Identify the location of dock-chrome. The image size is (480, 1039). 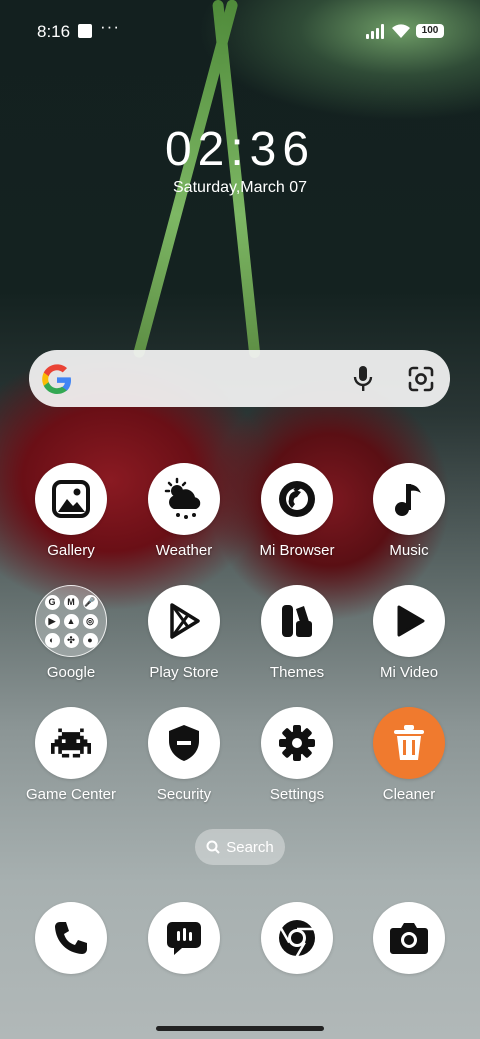
(297, 938).